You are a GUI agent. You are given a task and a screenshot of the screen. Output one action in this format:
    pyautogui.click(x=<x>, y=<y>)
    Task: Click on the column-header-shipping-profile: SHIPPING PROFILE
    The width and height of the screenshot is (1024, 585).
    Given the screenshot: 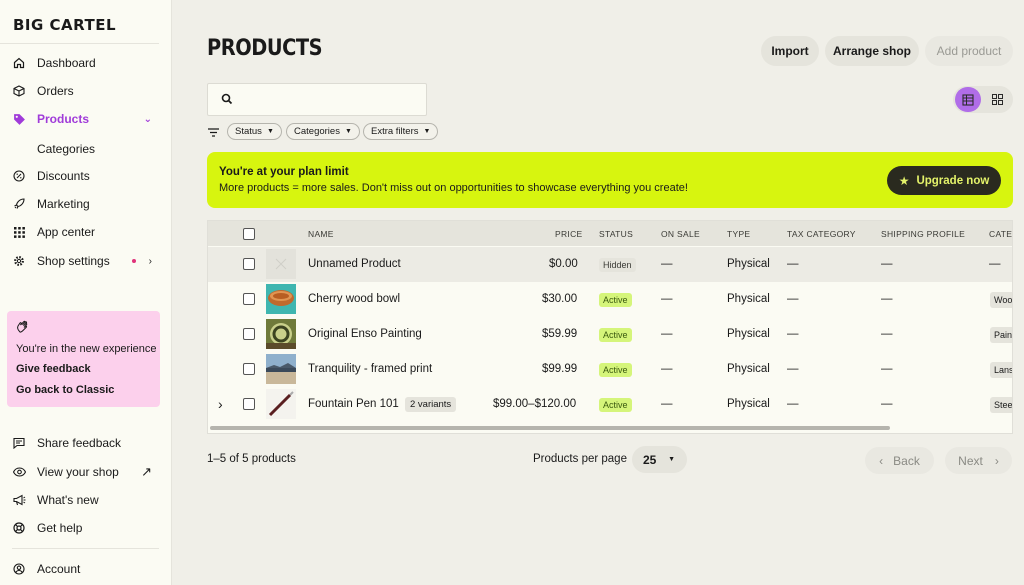 What is the action you would take?
    pyautogui.click(x=923, y=234)
    